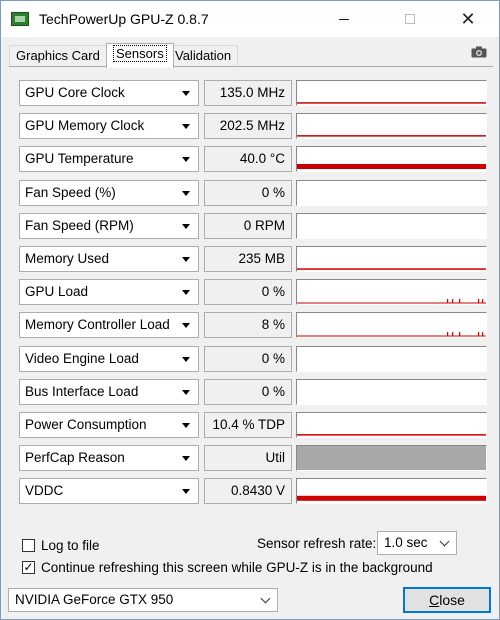 This screenshot has height=620, width=500. What do you see at coordinates (28, 567) in the screenshot?
I see `continue-refreshing-checkbox: ✓` at bounding box center [28, 567].